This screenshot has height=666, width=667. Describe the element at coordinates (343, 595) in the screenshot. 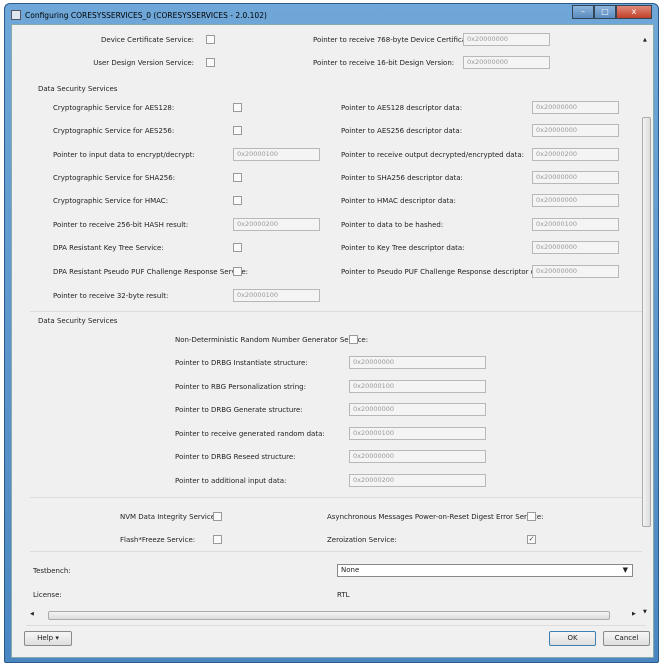

I see `license-value: RTL` at that location.